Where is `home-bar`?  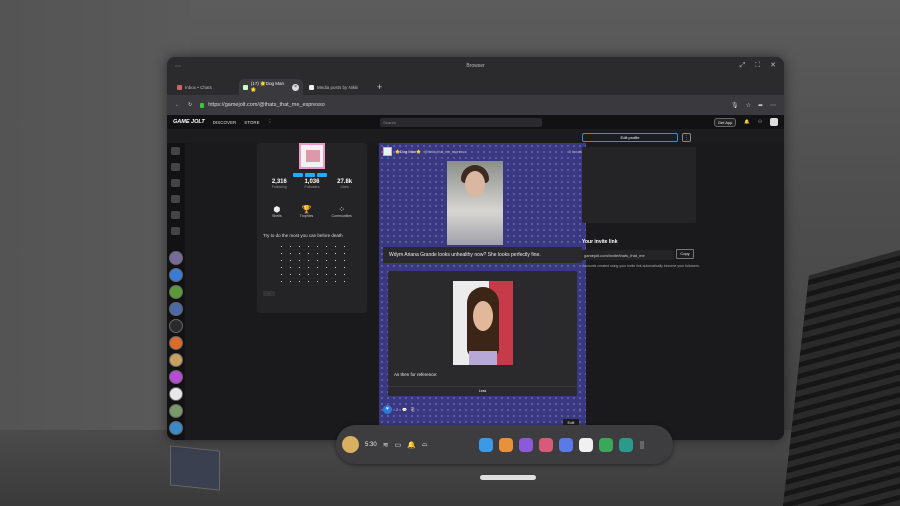
home-bar is located at coordinates (508, 477).